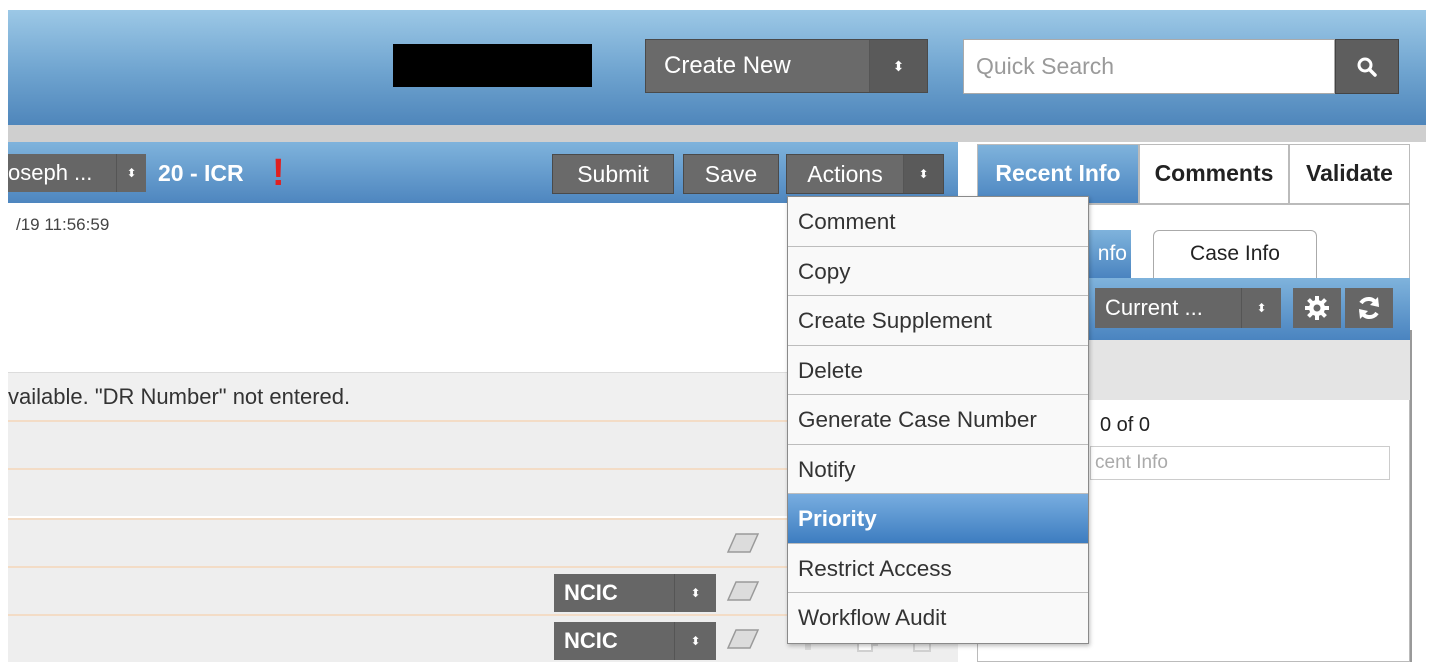  Describe the element at coordinates (938, 370) in the screenshot. I see `menu-item-delete: Delete` at that location.